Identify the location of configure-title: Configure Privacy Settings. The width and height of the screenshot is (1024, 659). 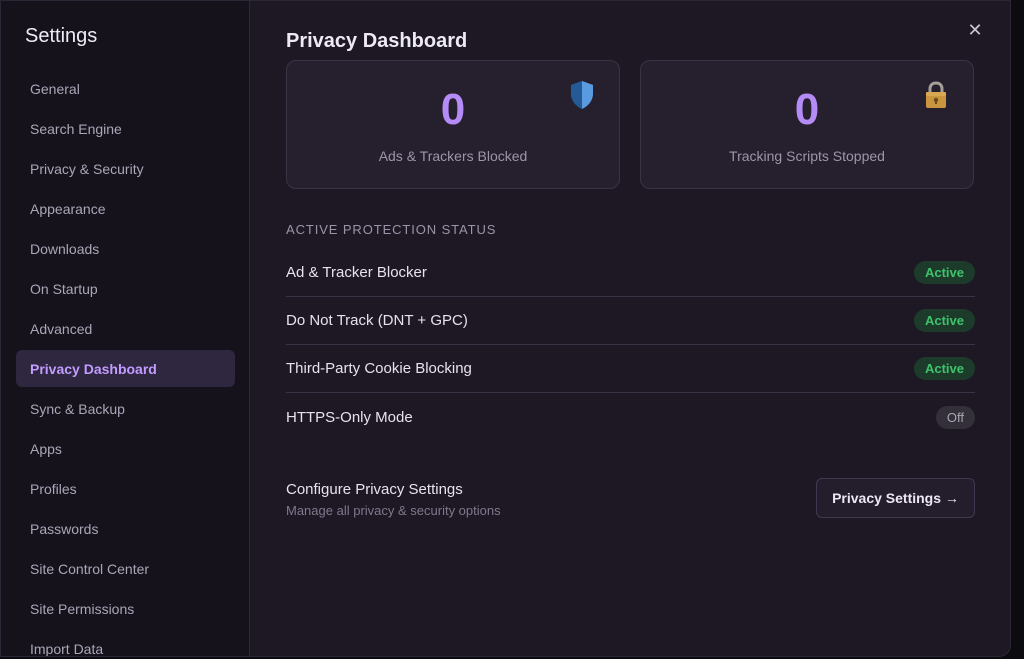
(374, 489).